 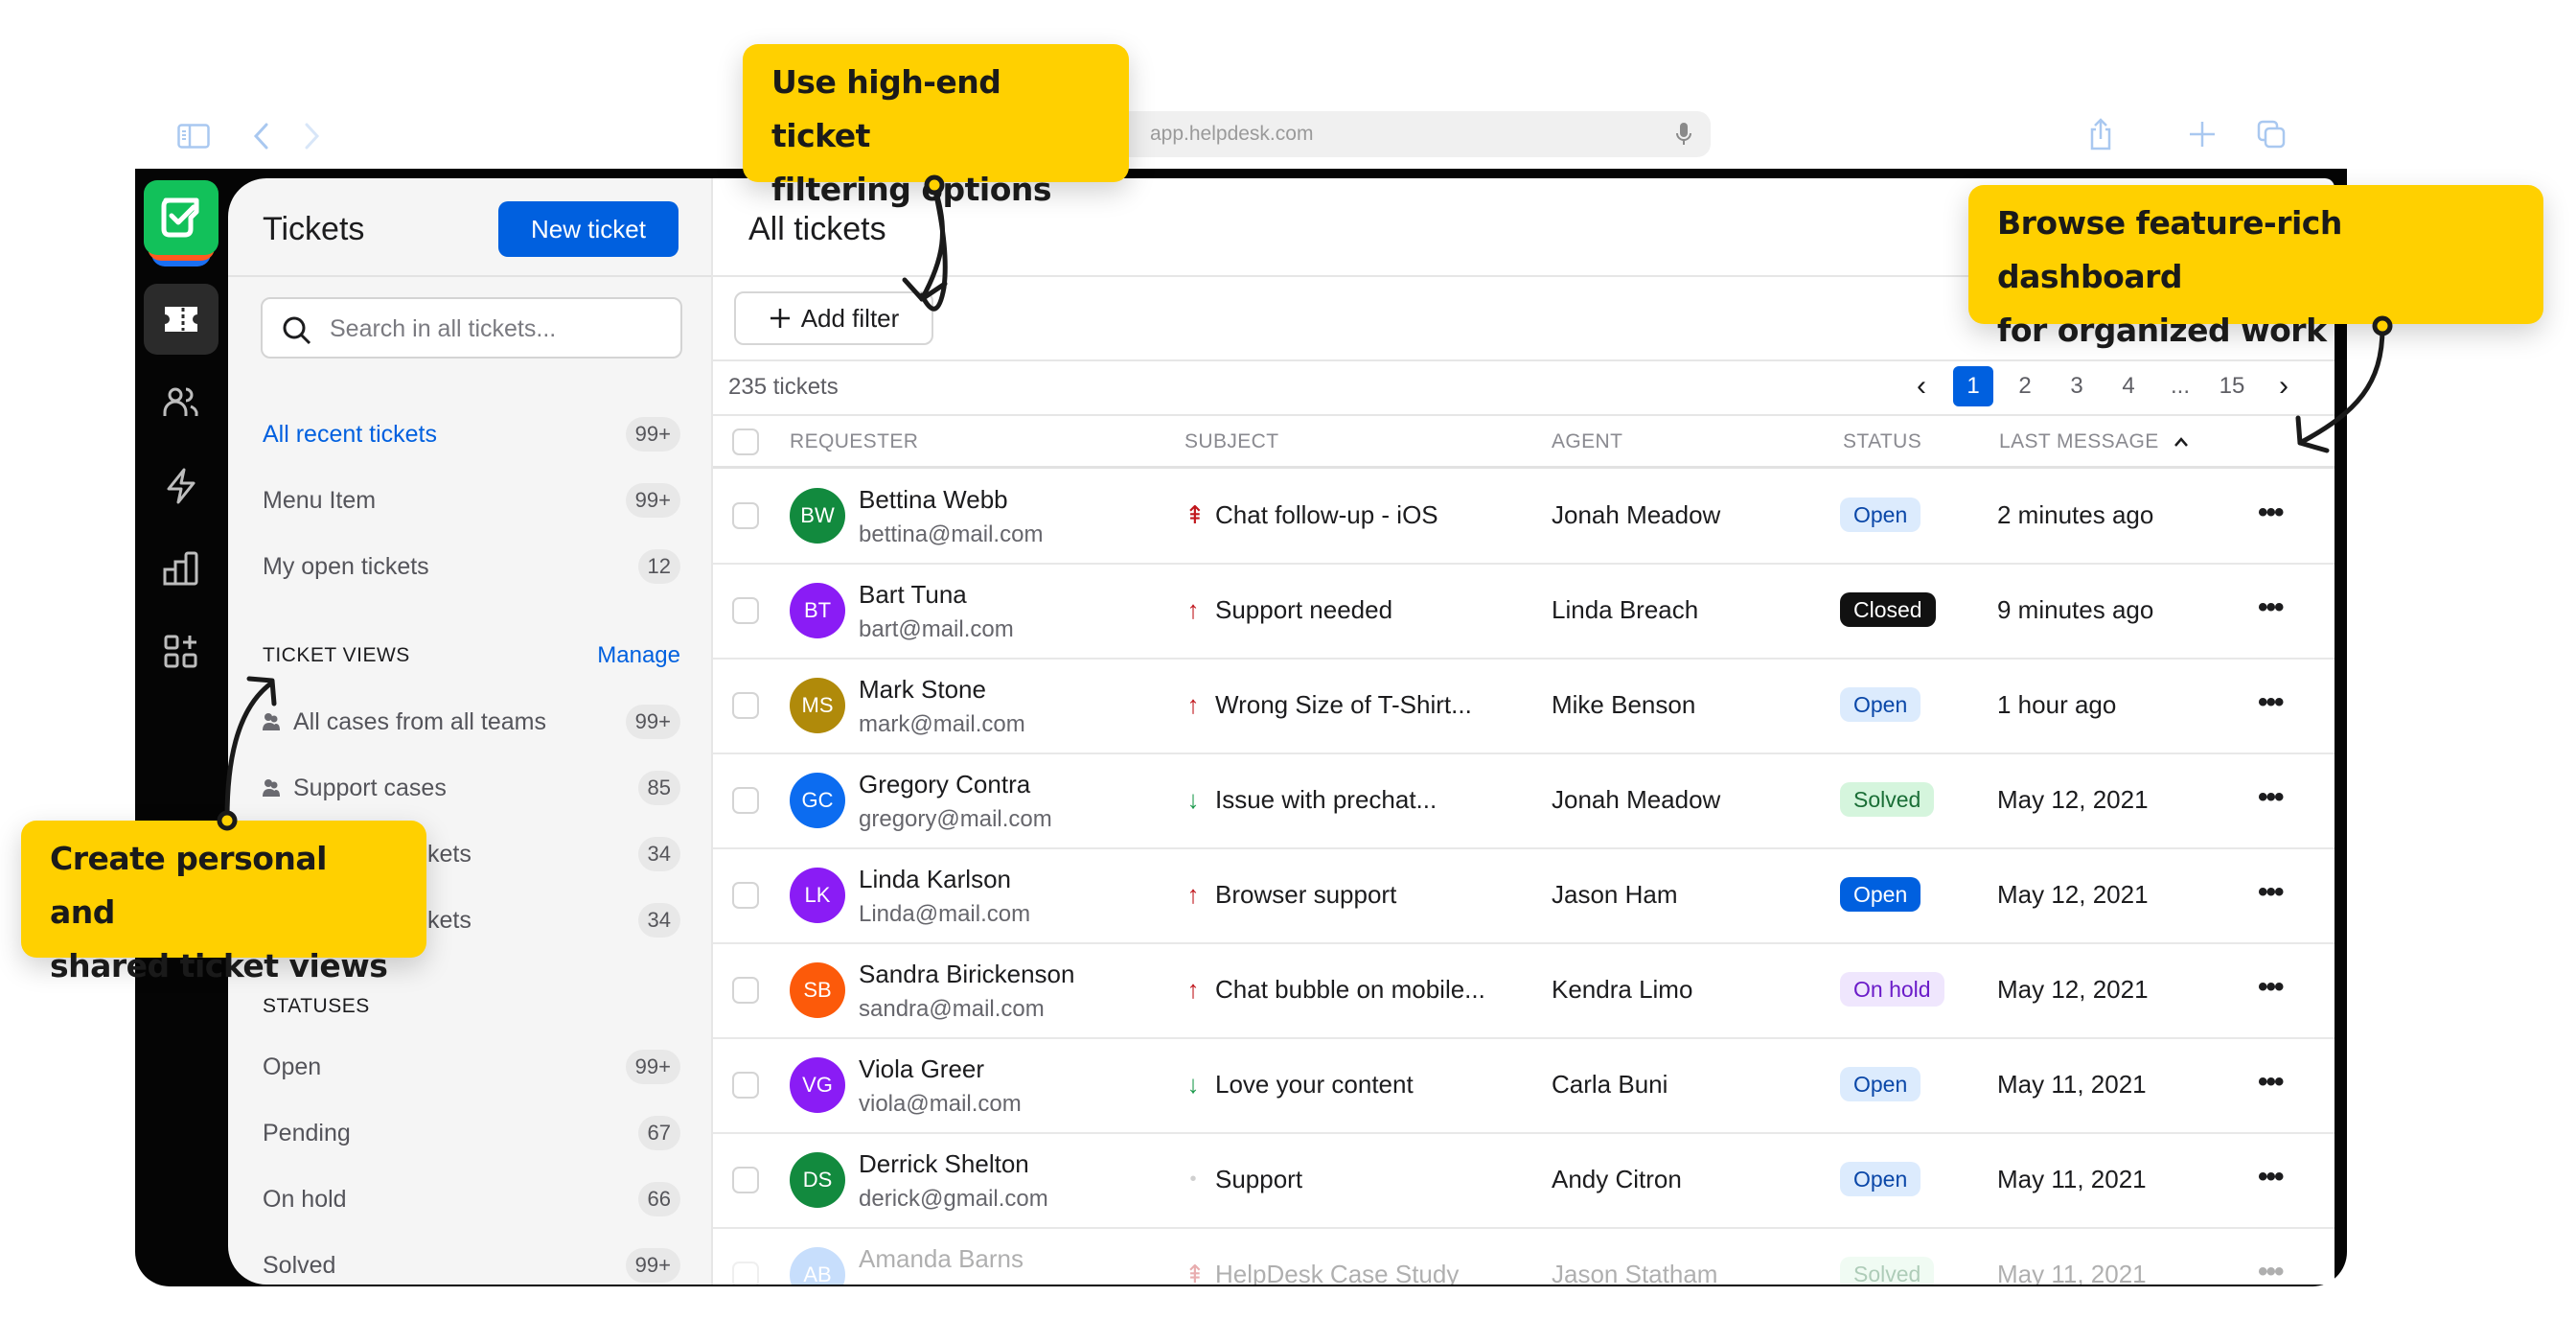 I want to click on app-logo, so click(x=181, y=218).